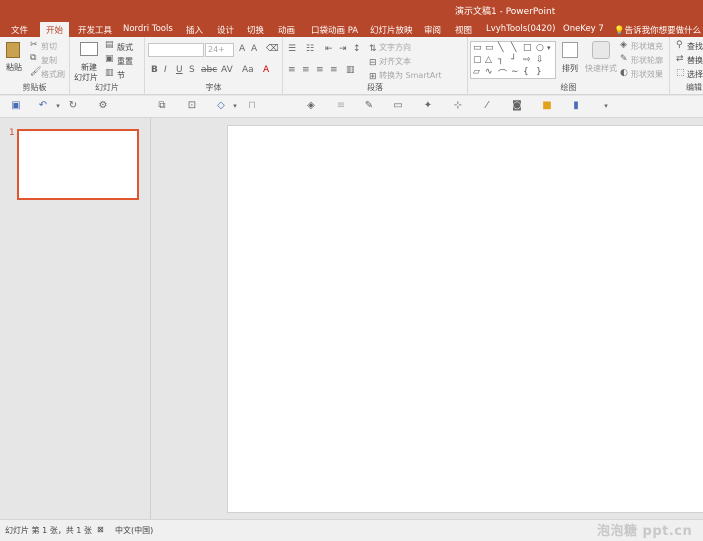  Describe the element at coordinates (526, 72) in the screenshot. I see `brace-left-icon: {` at that location.